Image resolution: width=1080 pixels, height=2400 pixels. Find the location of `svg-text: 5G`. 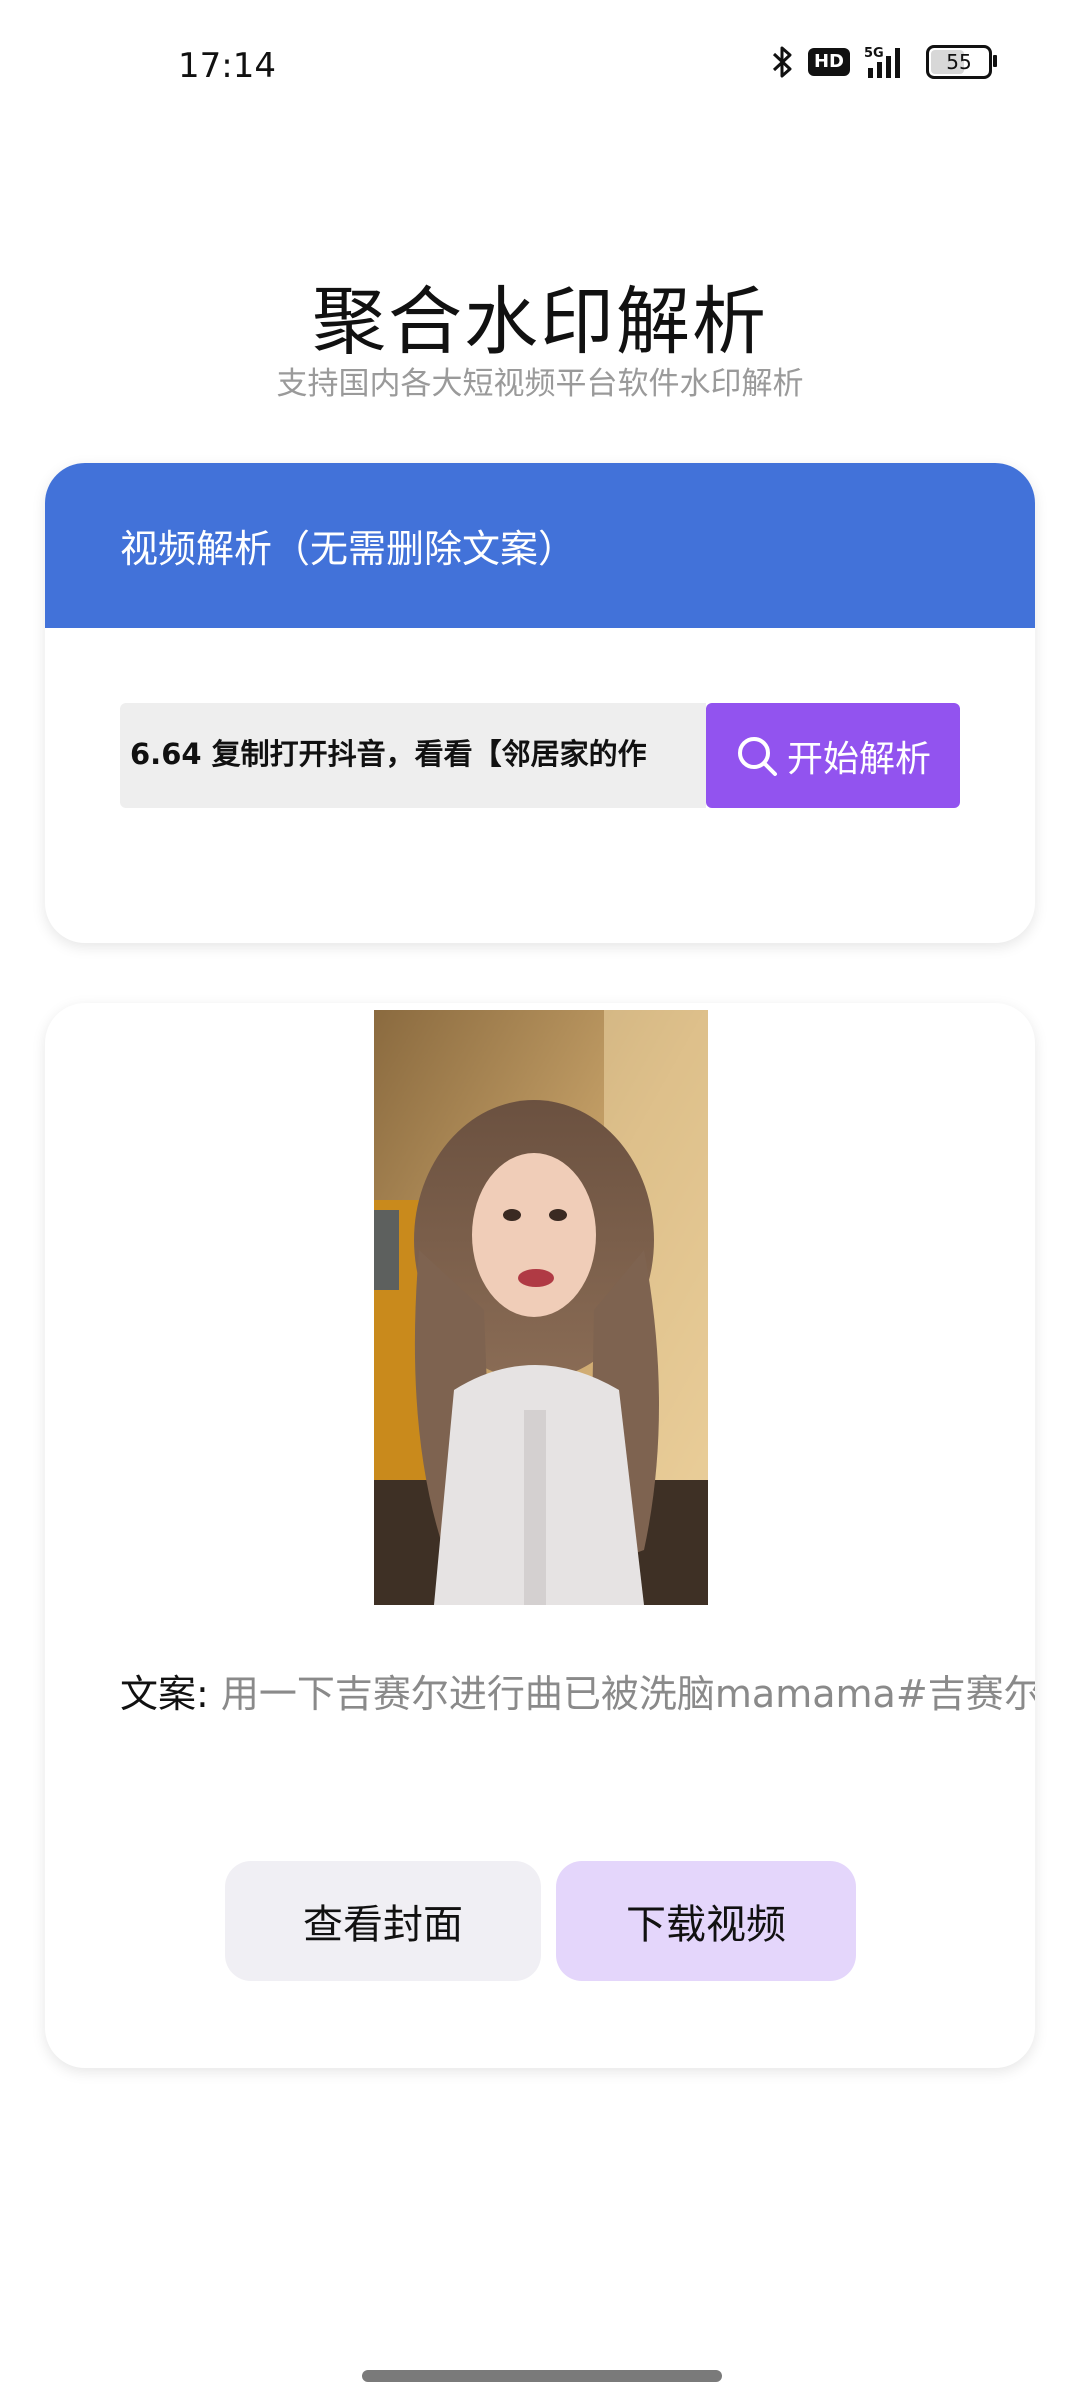

svg-text: 5G is located at coordinates (874, 53).